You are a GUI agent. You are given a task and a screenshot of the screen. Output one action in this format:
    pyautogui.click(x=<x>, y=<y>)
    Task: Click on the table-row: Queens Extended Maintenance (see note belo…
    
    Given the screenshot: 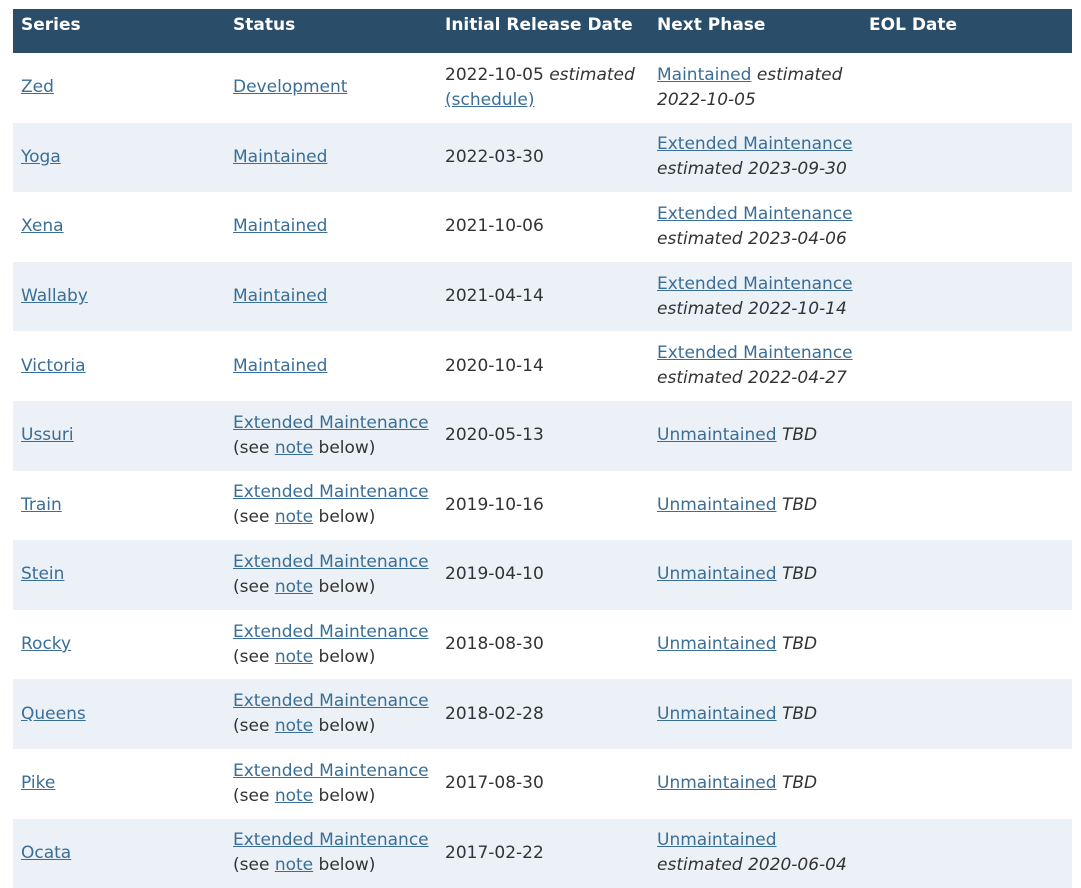 What is the action you would take?
    pyautogui.click(x=542, y=714)
    